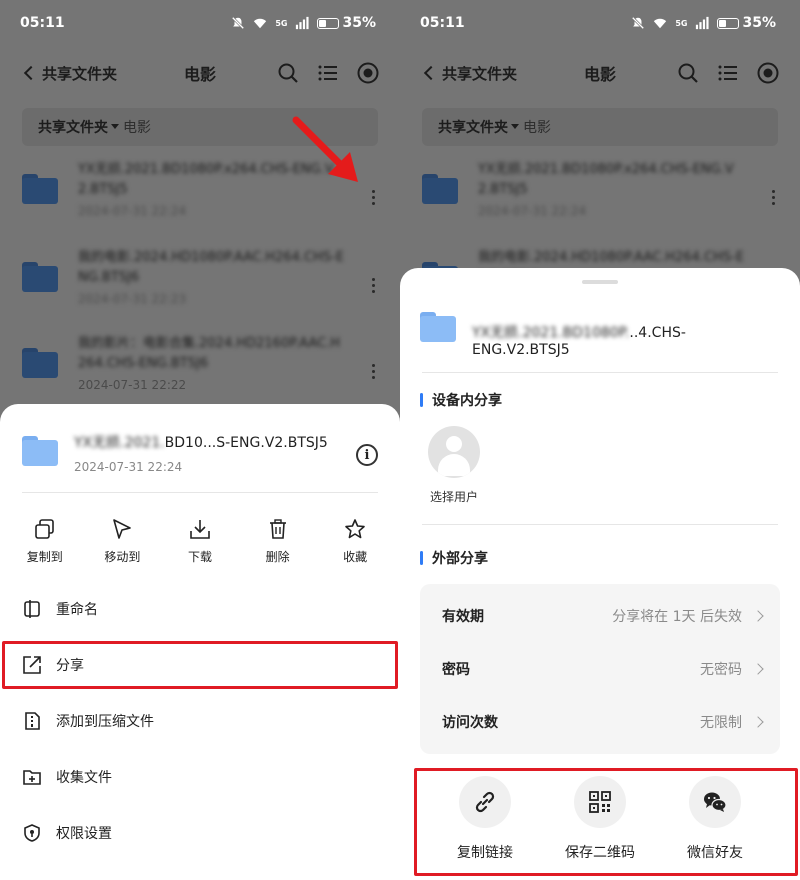  I want to click on menu-item-permissions: 权限设置, so click(200, 833).